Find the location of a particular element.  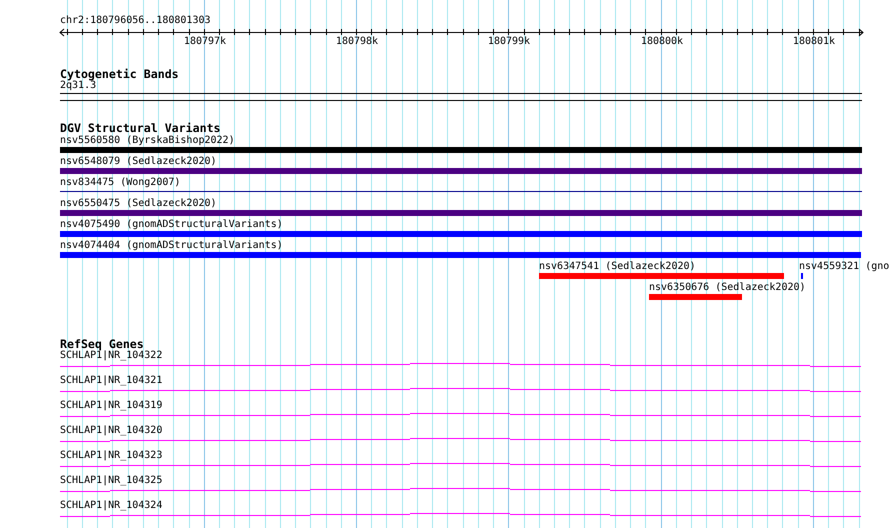

ruler-tick-label: 180797k is located at coordinates (205, 41).